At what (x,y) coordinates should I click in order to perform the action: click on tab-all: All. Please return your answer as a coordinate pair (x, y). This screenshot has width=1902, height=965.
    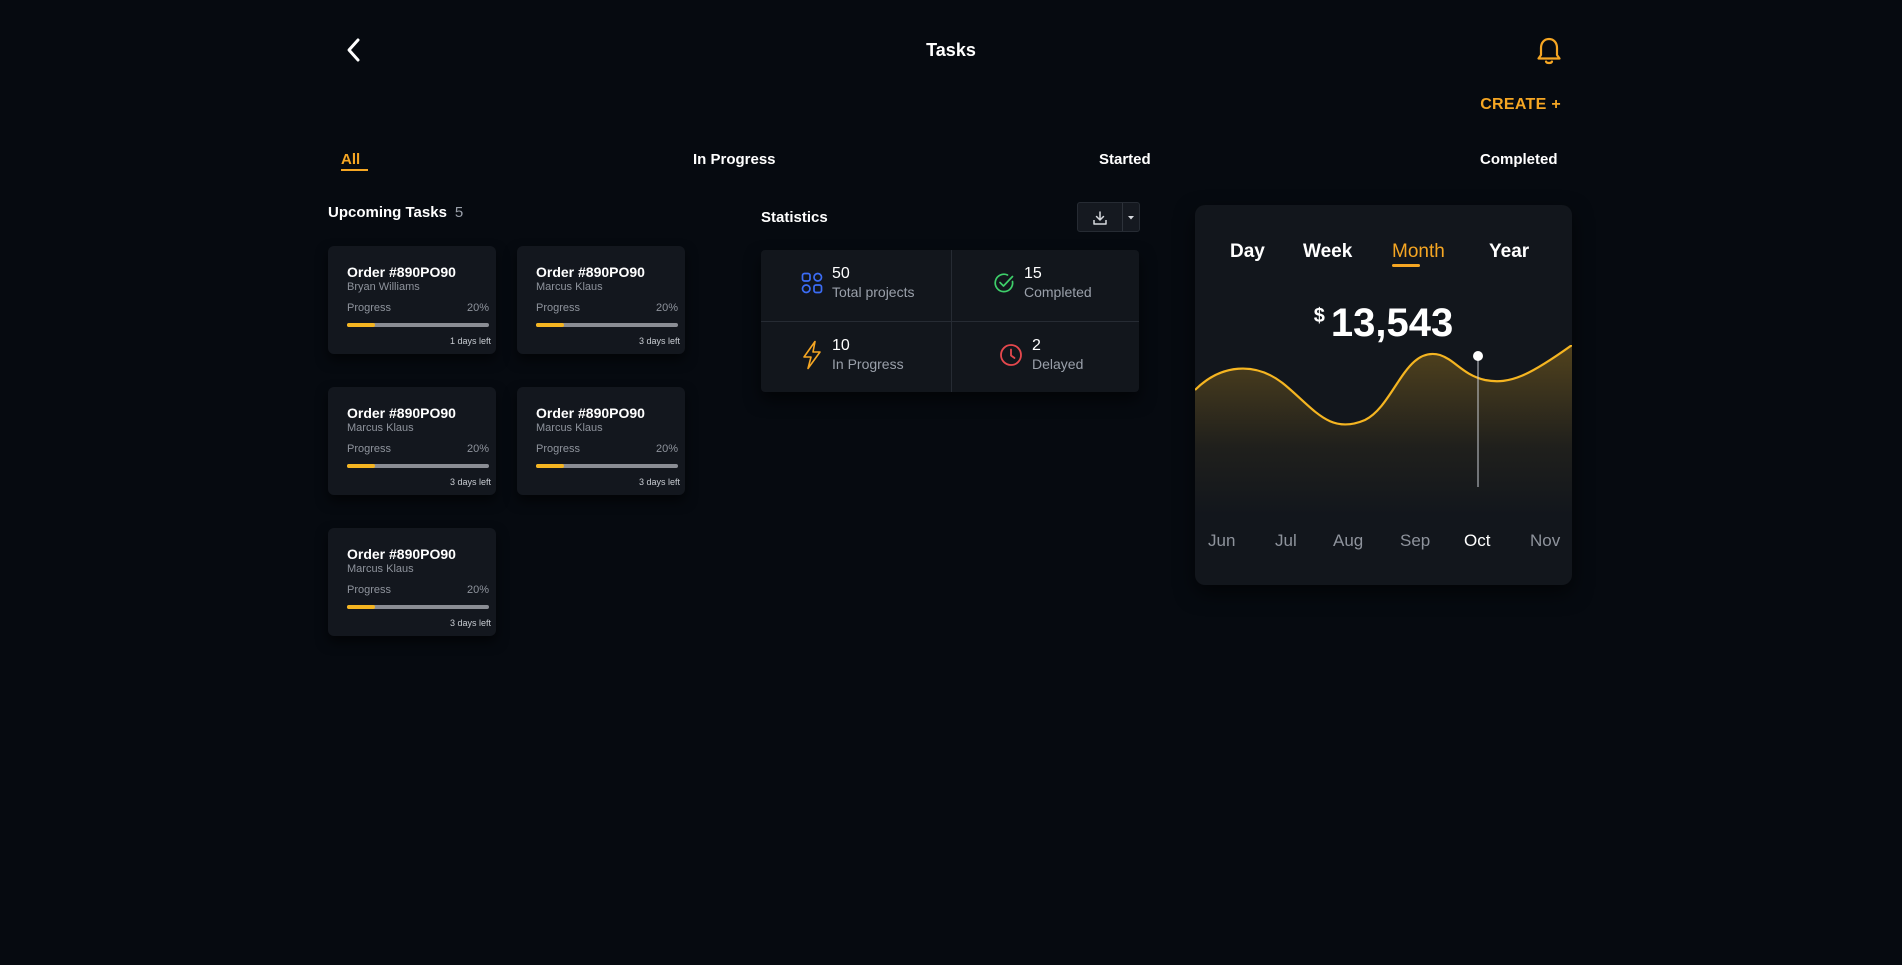
    Looking at the image, I should click on (350, 159).